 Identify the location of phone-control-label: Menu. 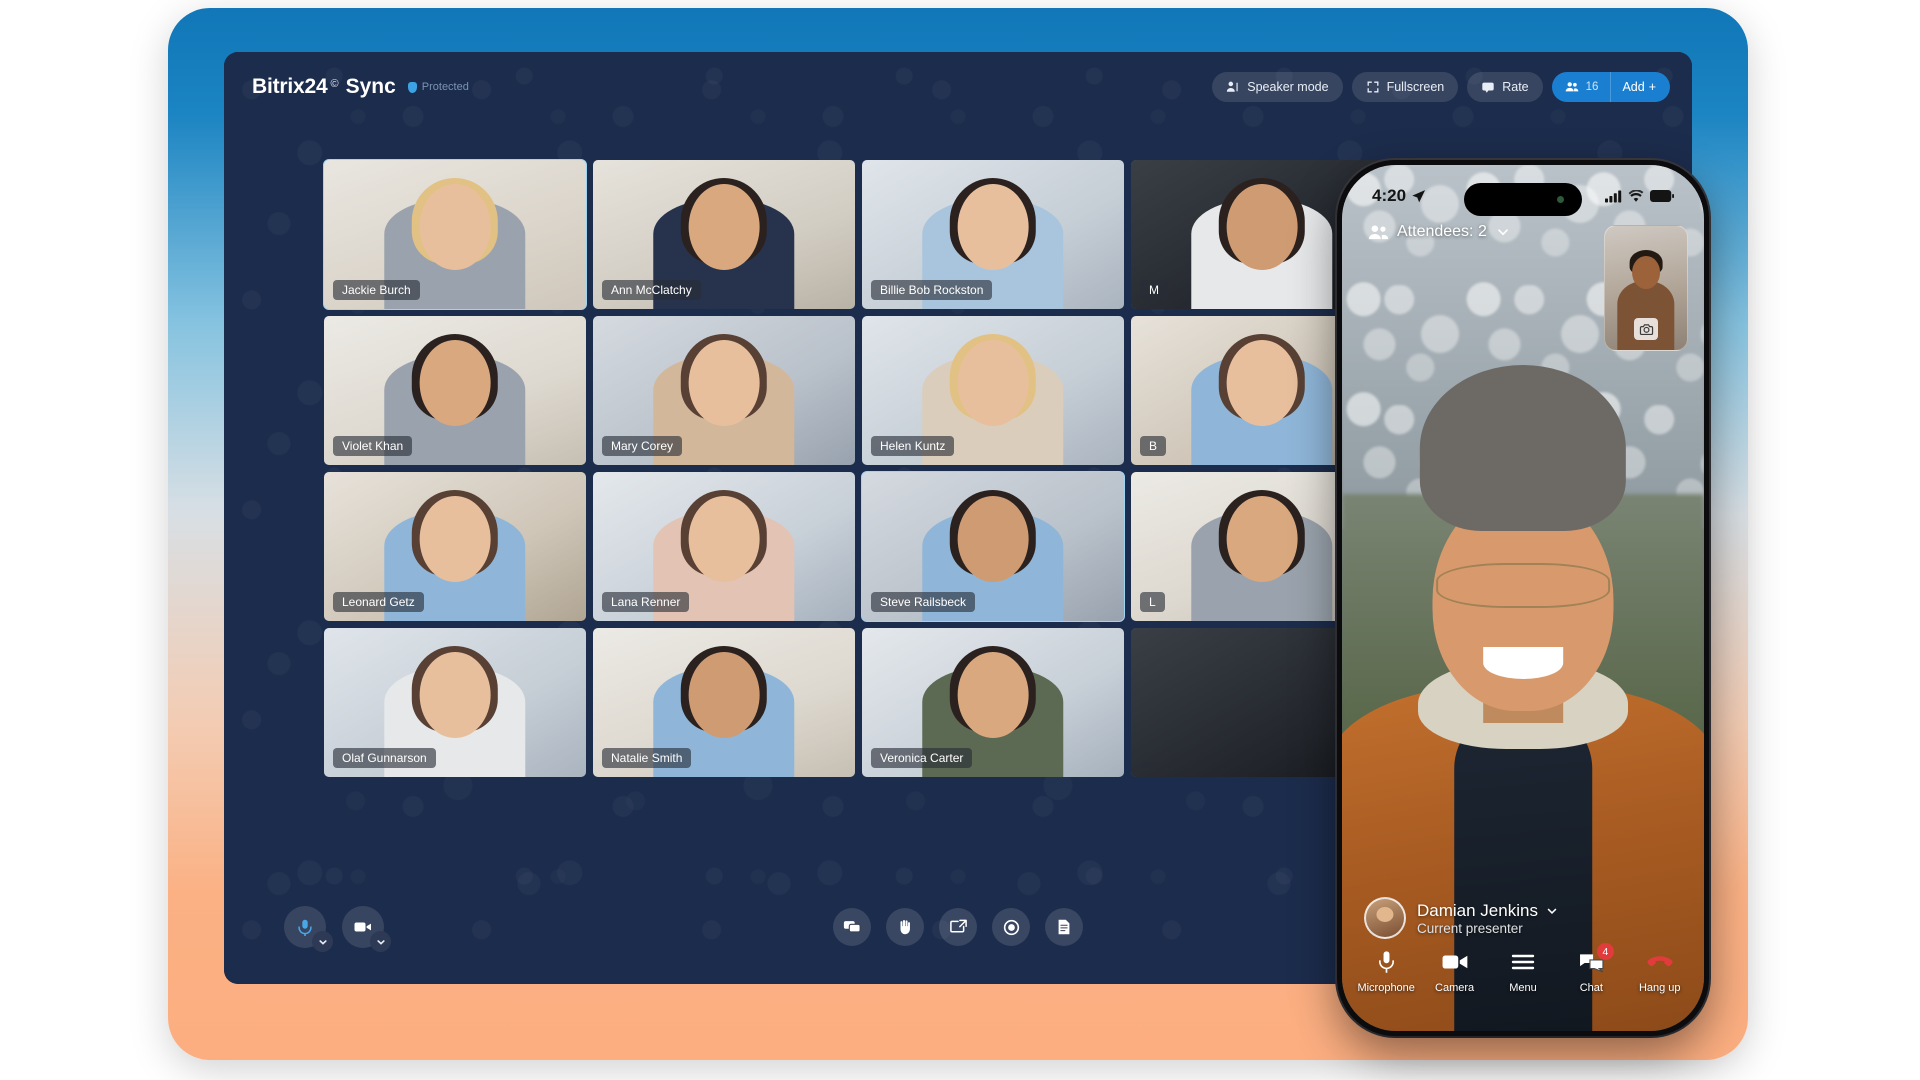
(1523, 988).